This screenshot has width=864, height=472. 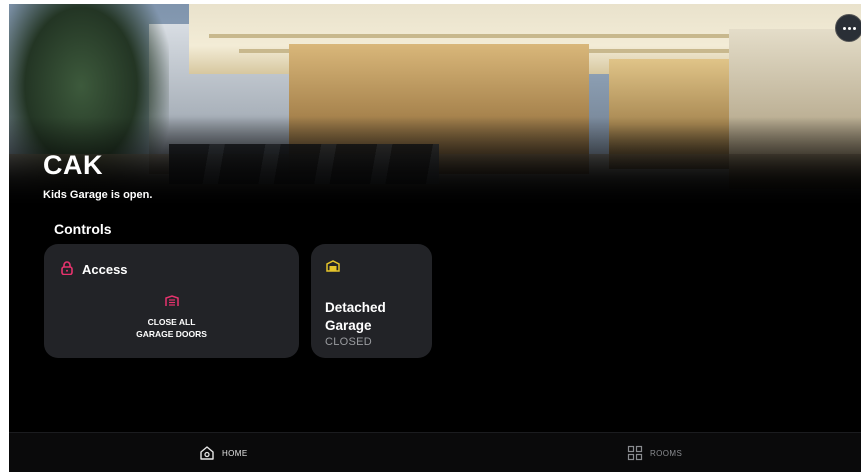 What do you see at coordinates (349, 342) in the screenshot?
I see `garage-status: CLOSED` at bounding box center [349, 342].